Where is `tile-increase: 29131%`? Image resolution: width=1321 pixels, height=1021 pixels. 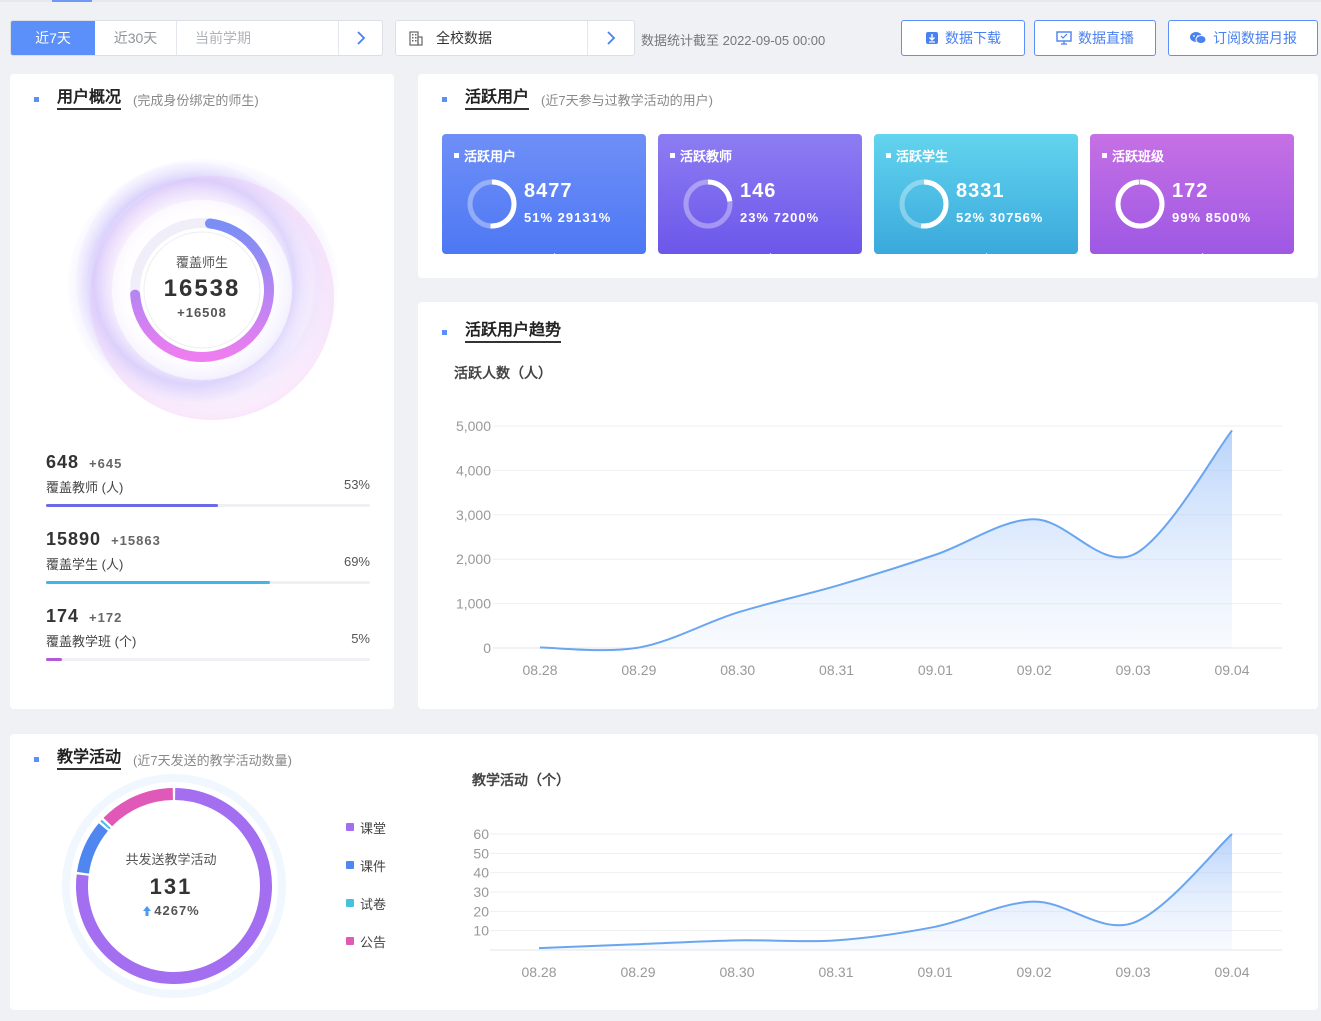 tile-increase: 29131% is located at coordinates (584, 217).